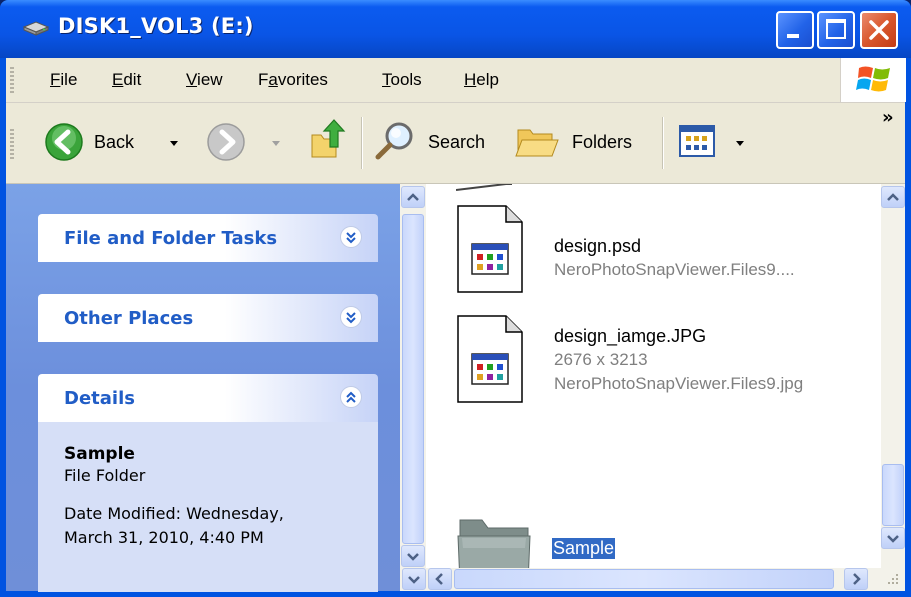 The image size is (911, 597). Describe the element at coordinates (64, 142) in the screenshot. I see `back-arrow-icon` at that location.